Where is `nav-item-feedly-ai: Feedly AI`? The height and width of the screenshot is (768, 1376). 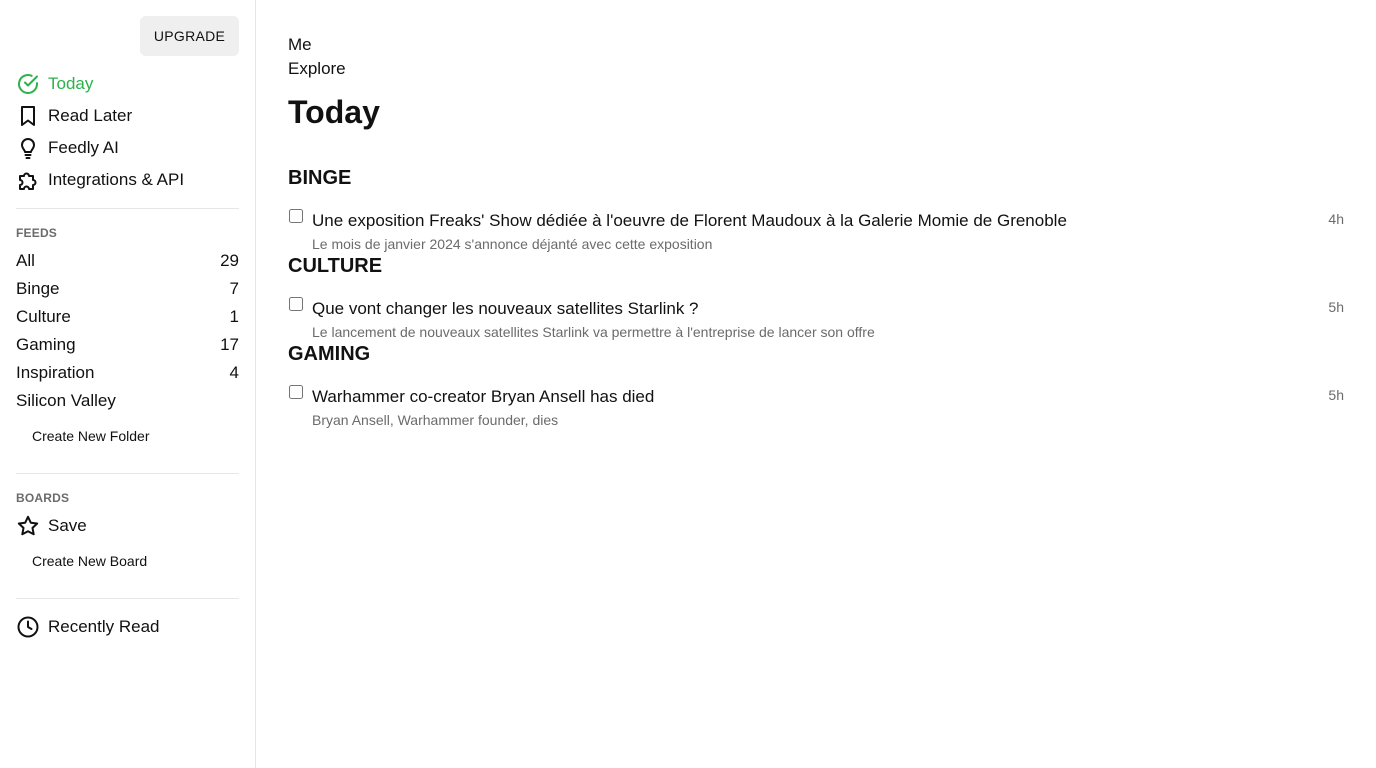
nav-item-feedly-ai: Feedly AI is located at coordinates (67, 148).